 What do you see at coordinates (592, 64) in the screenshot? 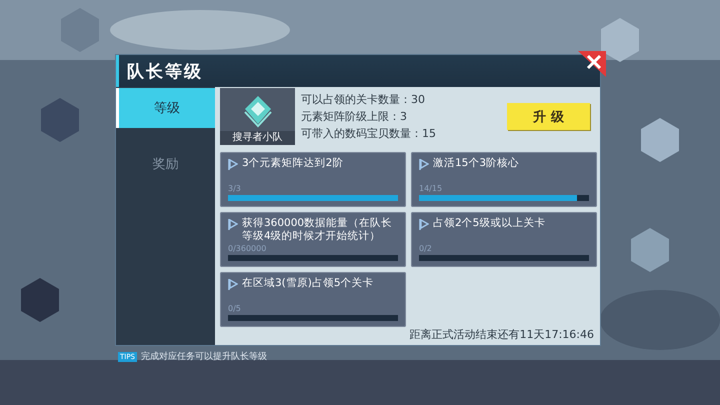
I see `close-button` at bounding box center [592, 64].